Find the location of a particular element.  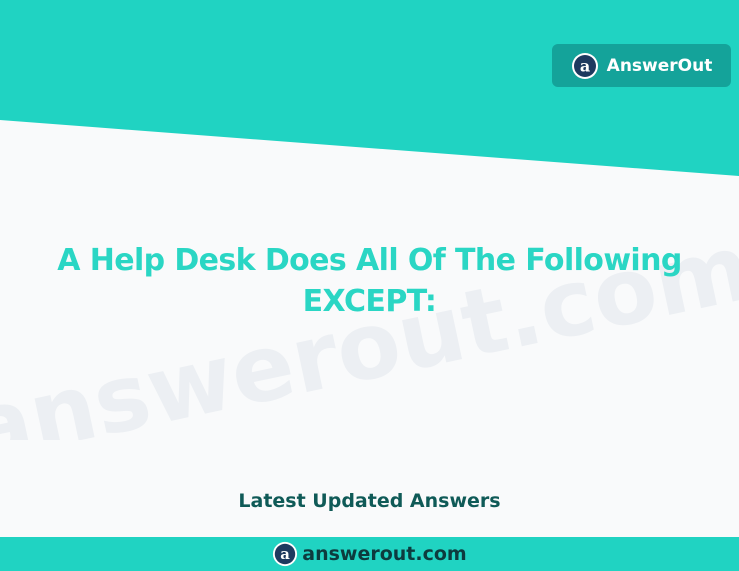

answerout-brand-button: a AnswerOut is located at coordinates (641, 65).